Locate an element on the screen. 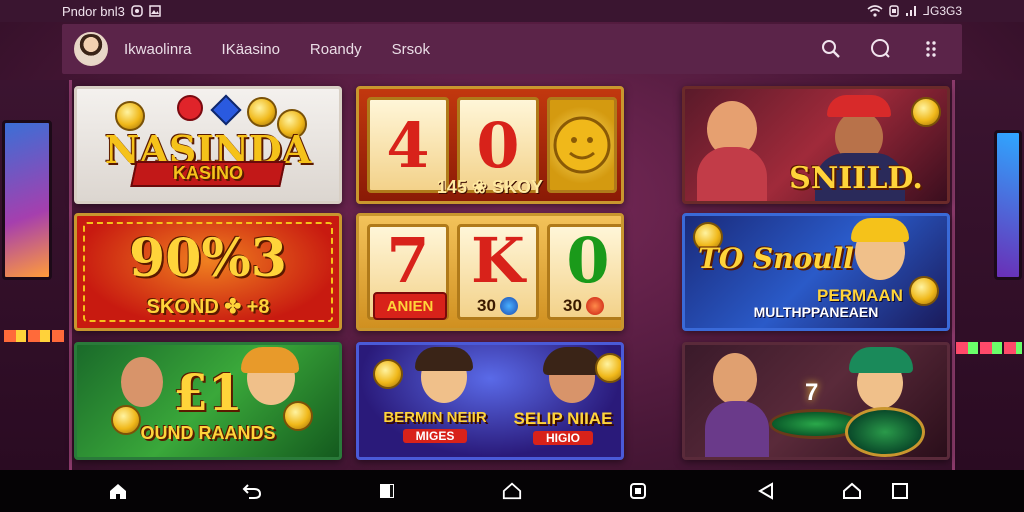 Image resolution: width=1024 pixels, height=512 pixels. tile-caption: 145 ❀ SKOY is located at coordinates (490, 187).